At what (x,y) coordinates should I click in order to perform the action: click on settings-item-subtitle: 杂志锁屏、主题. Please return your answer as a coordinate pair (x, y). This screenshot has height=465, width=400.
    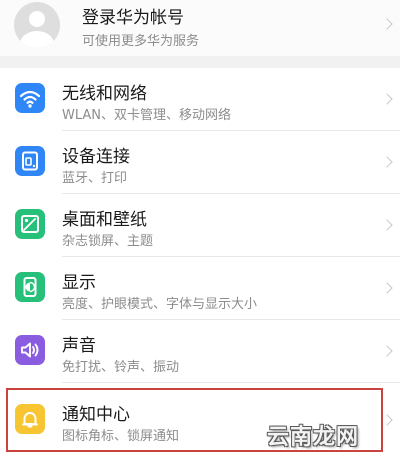
    Looking at the image, I should click on (108, 241).